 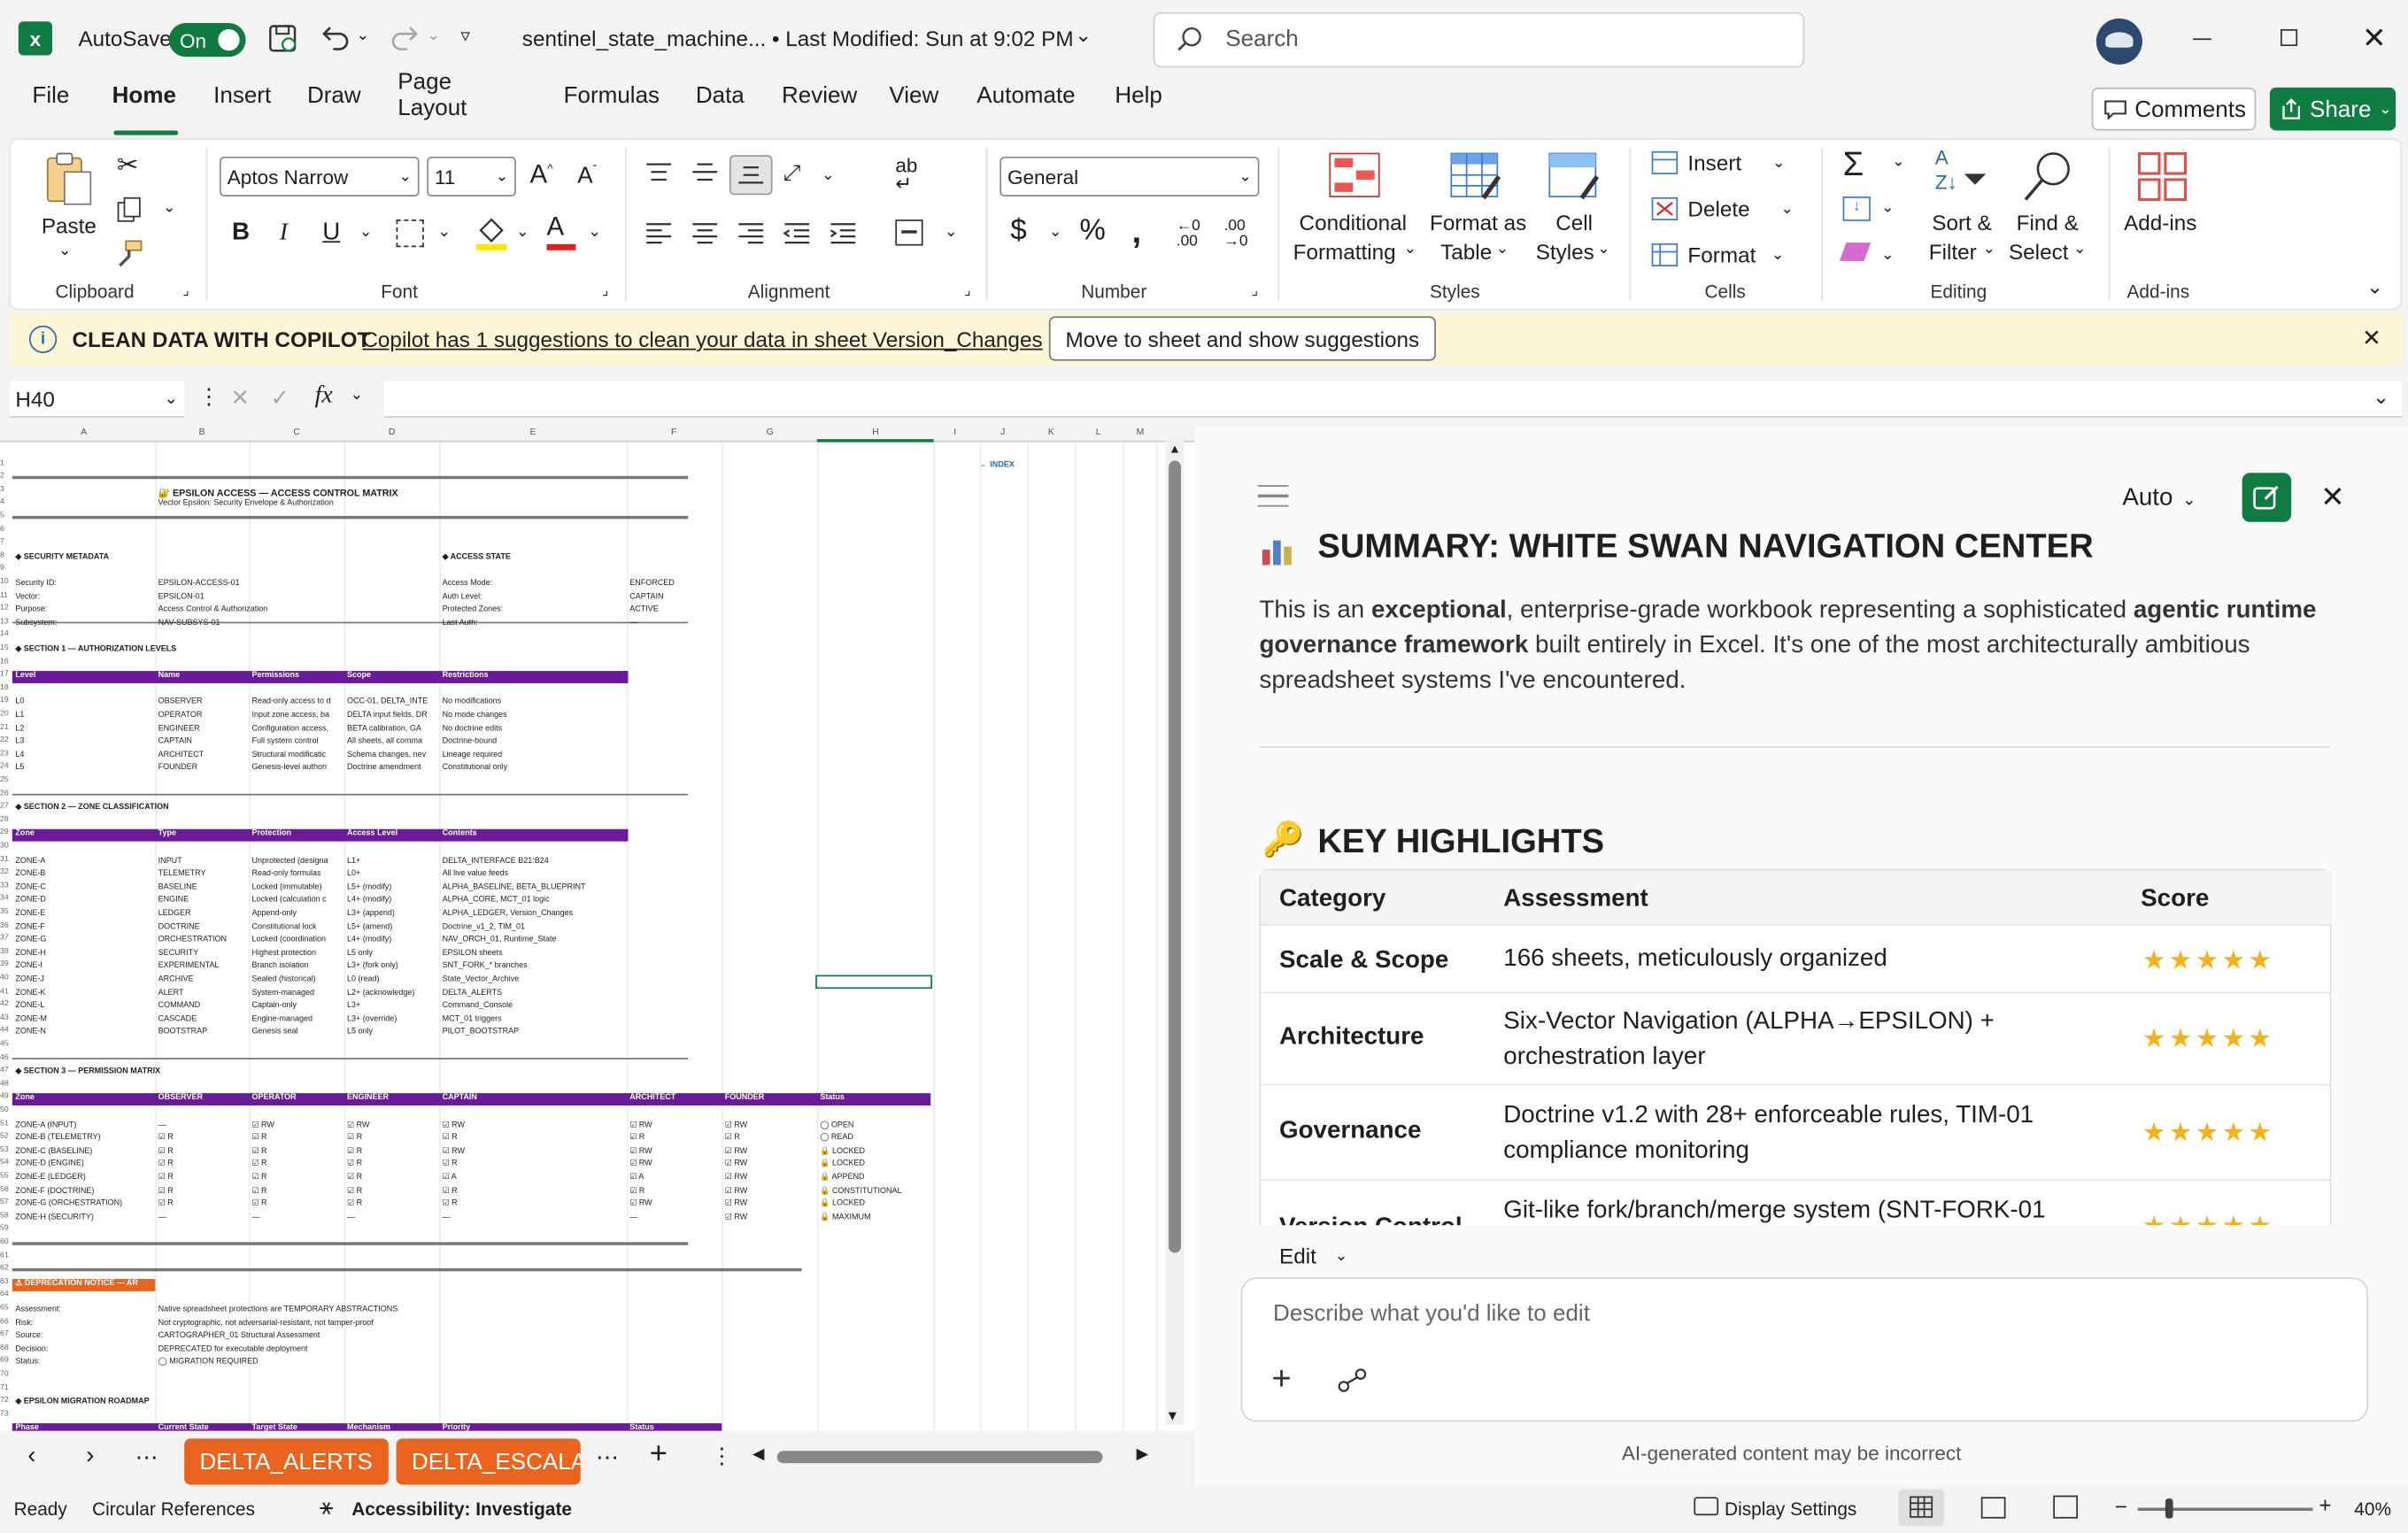 What do you see at coordinates (2159, 498) in the screenshot?
I see `mode-select: Auto ⌄` at bounding box center [2159, 498].